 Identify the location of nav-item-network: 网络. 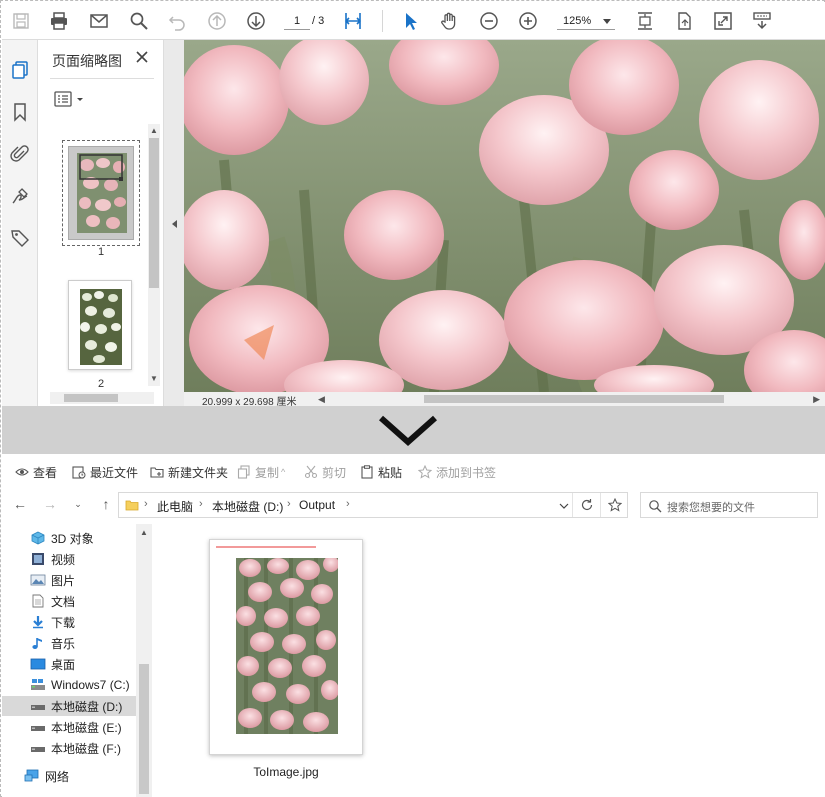
(46, 776).